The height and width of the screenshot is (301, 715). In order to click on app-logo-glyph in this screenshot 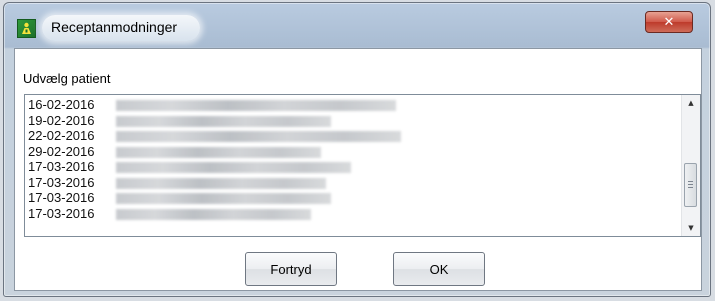, I will do `click(26, 28)`.